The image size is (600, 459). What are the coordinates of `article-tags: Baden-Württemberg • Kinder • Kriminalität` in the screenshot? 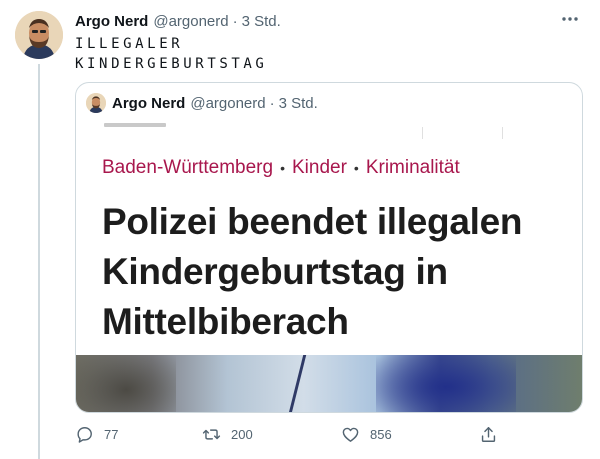 It's located at (281, 168).